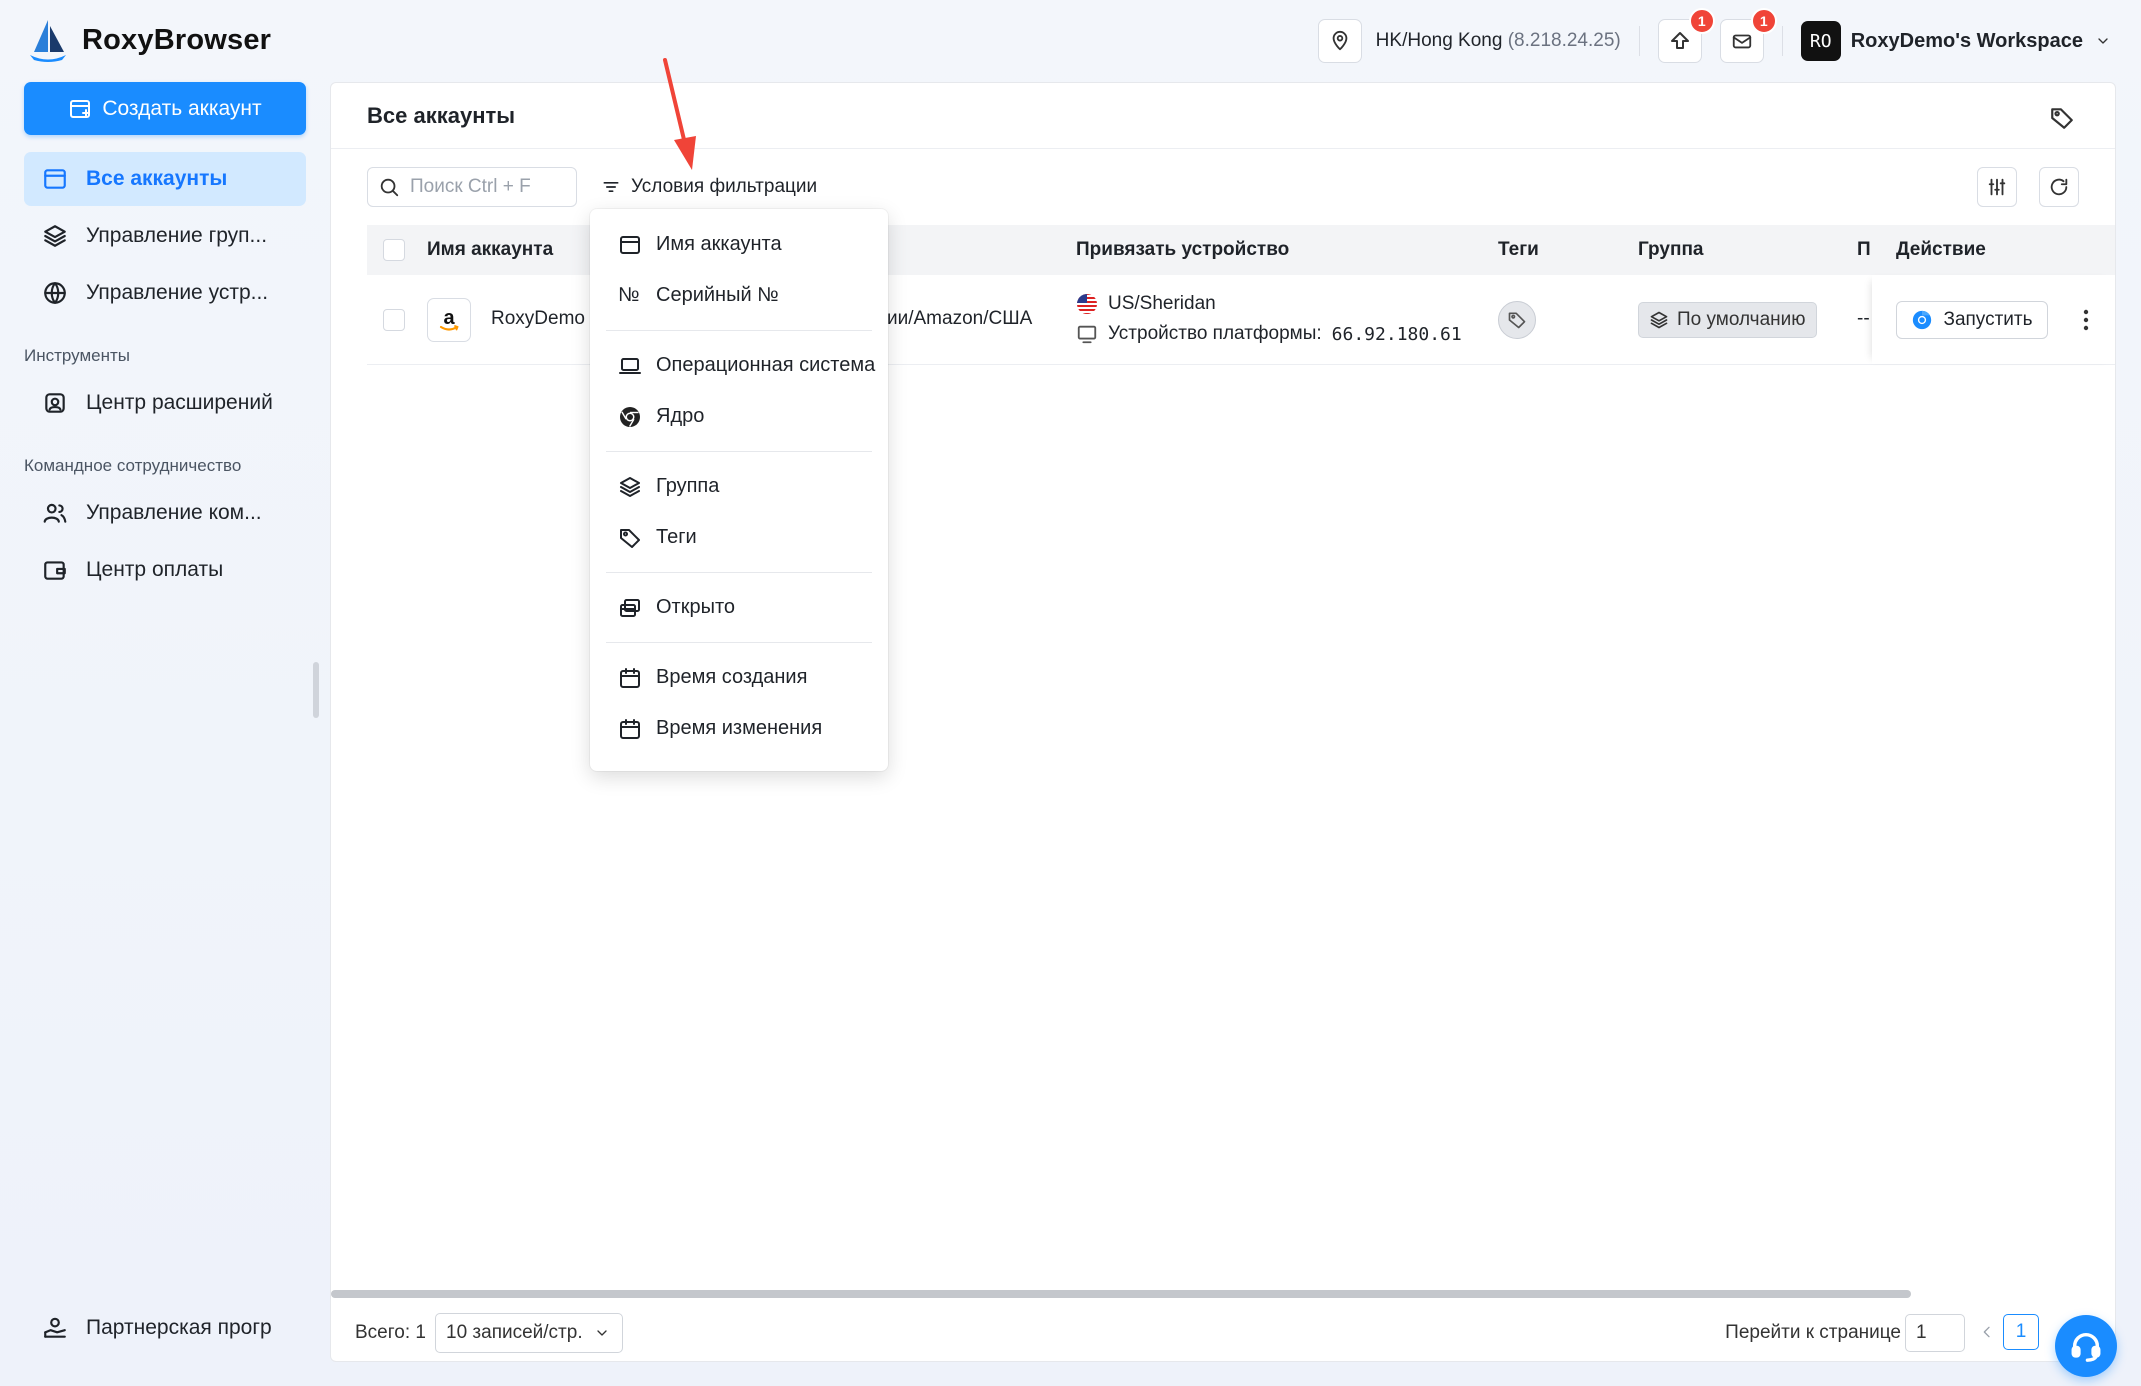 This screenshot has width=2141, height=1386. What do you see at coordinates (1727, 320) in the screenshot?
I see `group-badge: По умолчанию` at bounding box center [1727, 320].